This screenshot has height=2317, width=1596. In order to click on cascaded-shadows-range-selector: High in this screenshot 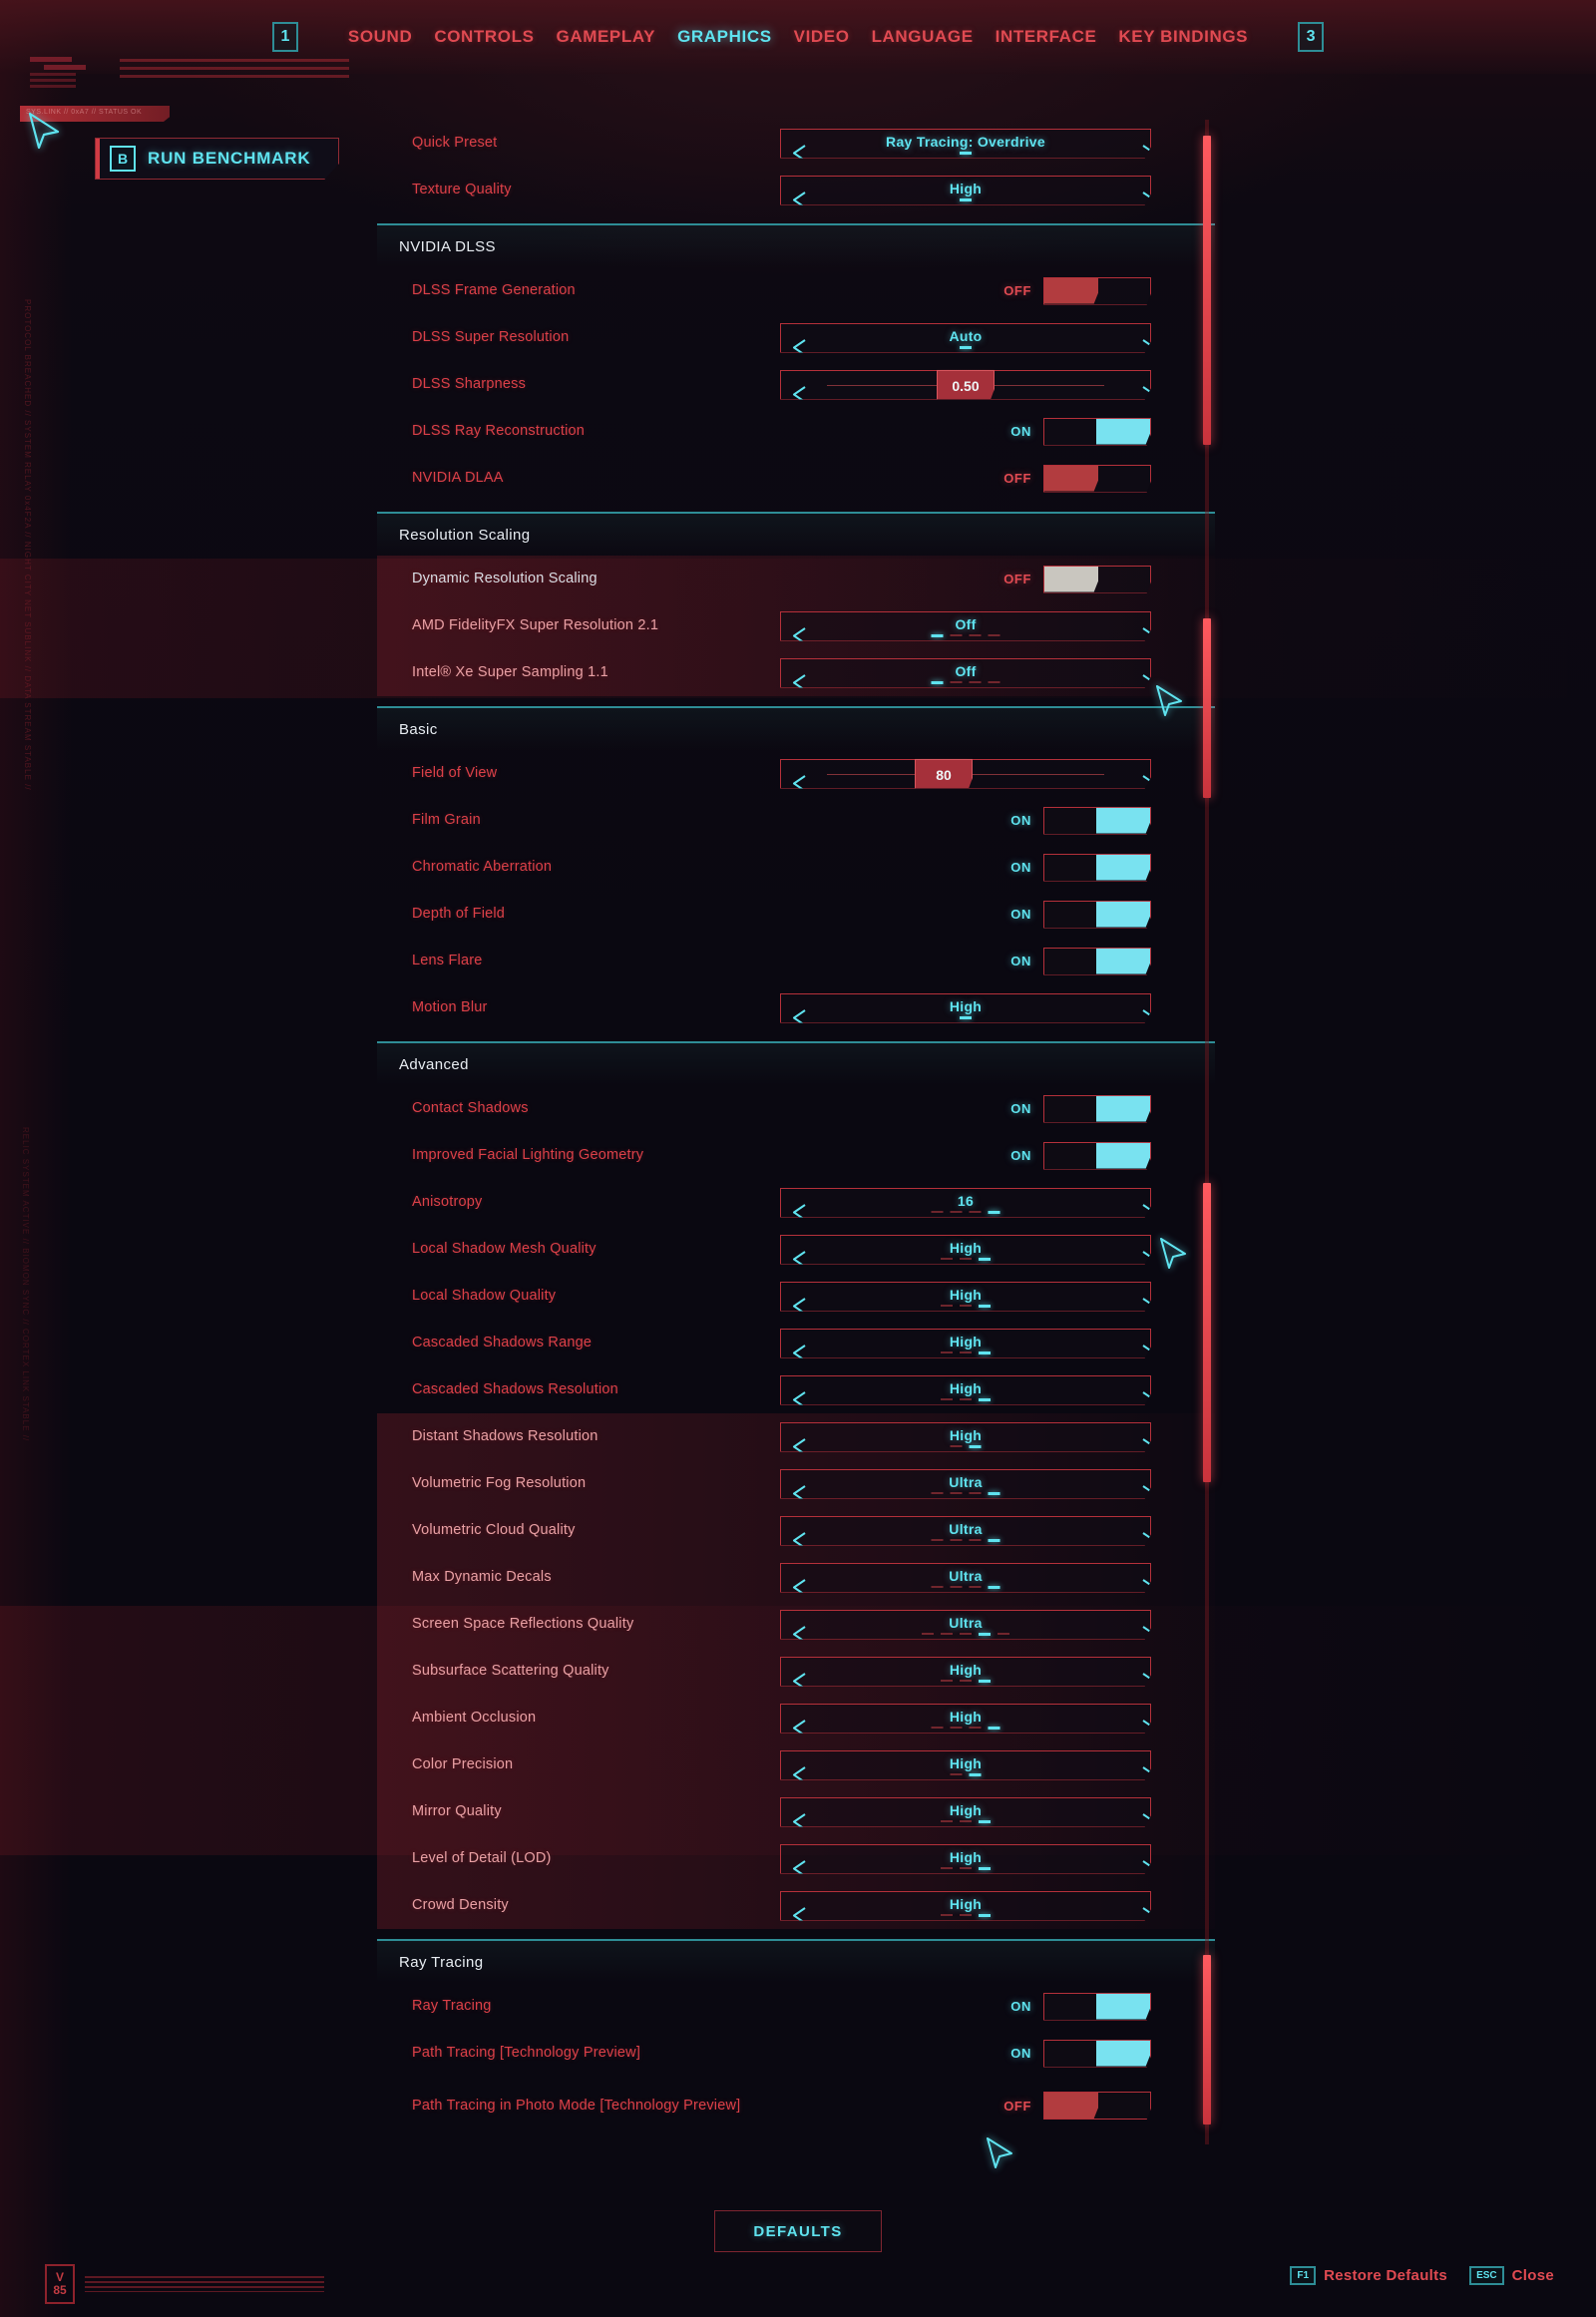, I will do `click(965, 1343)`.